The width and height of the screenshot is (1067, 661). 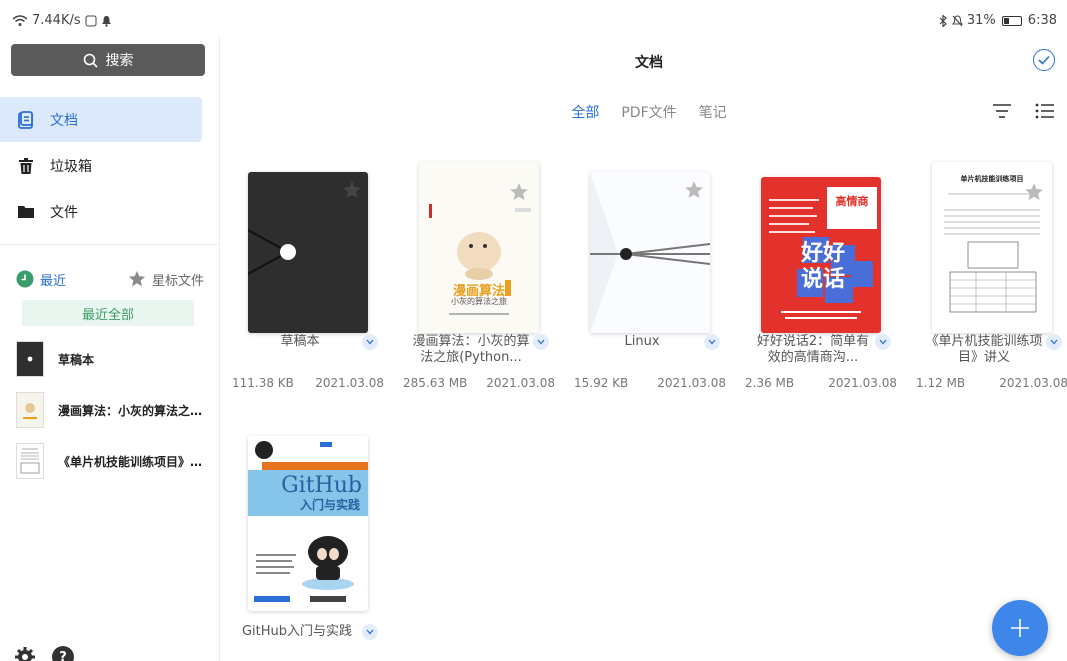 What do you see at coordinates (26, 166) in the screenshot?
I see `trash-icon` at bounding box center [26, 166].